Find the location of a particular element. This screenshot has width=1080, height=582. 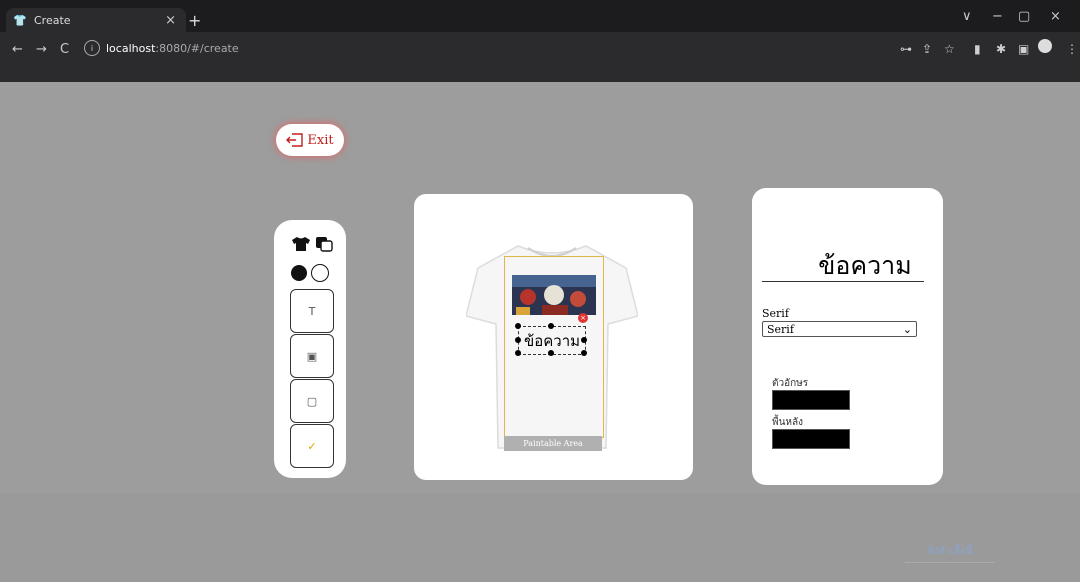

text-properties-panel: ข้อความ Serif Serif ⌄ ตัวอักษร พื้นหลัง is located at coordinates (847, 336).